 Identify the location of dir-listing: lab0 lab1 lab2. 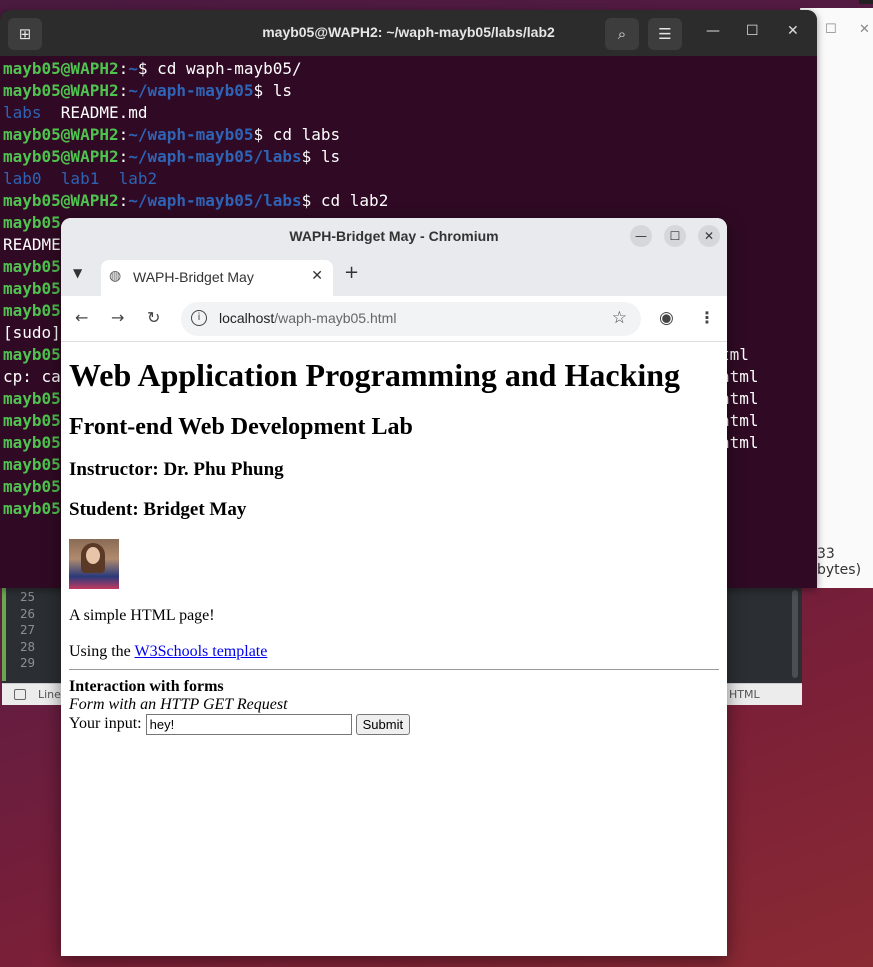
(80, 178).